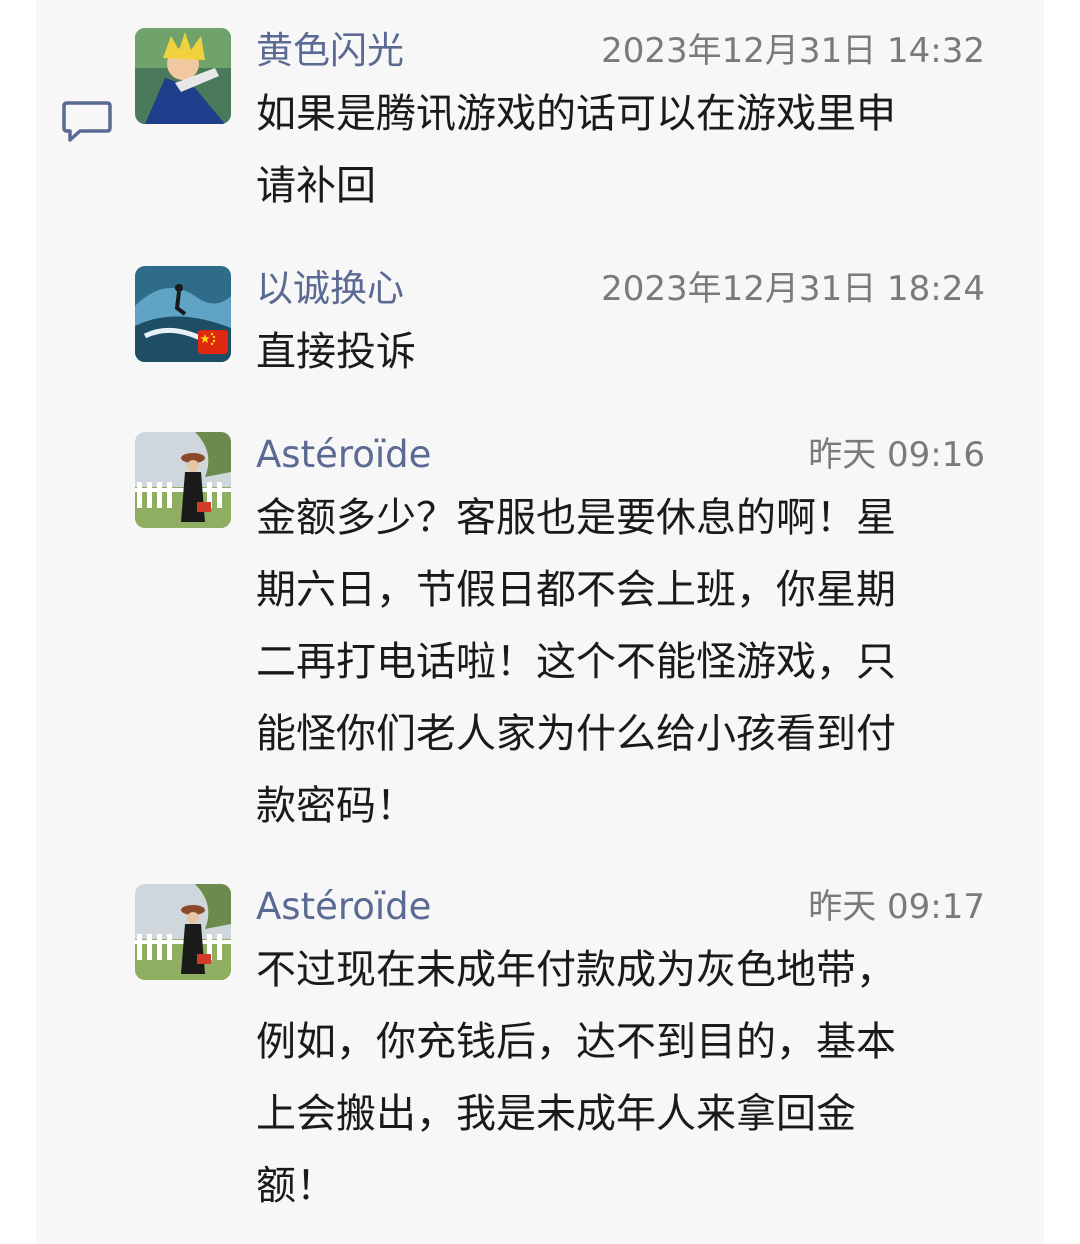 Image resolution: width=1080 pixels, height=1244 pixels. What do you see at coordinates (87, 122) in the screenshot?
I see `comment-bubble-icon` at bounding box center [87, 122].